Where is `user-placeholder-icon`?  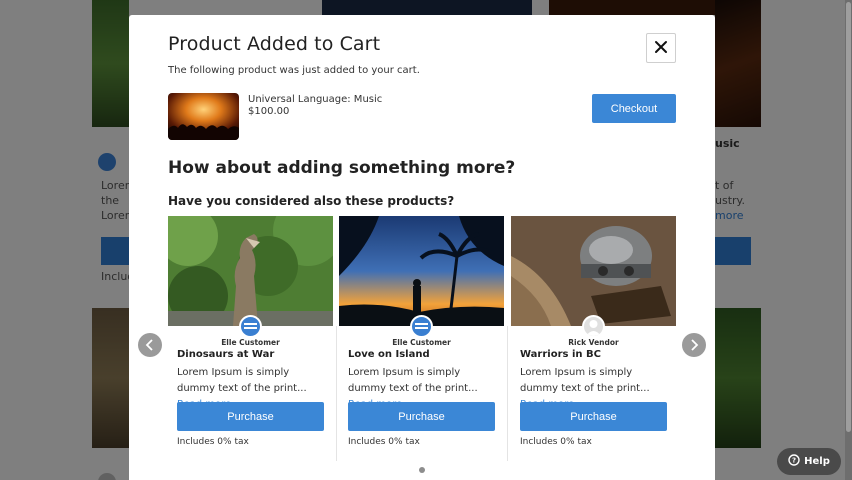
user-placeholder-icon is located at coordinates (593, 326).